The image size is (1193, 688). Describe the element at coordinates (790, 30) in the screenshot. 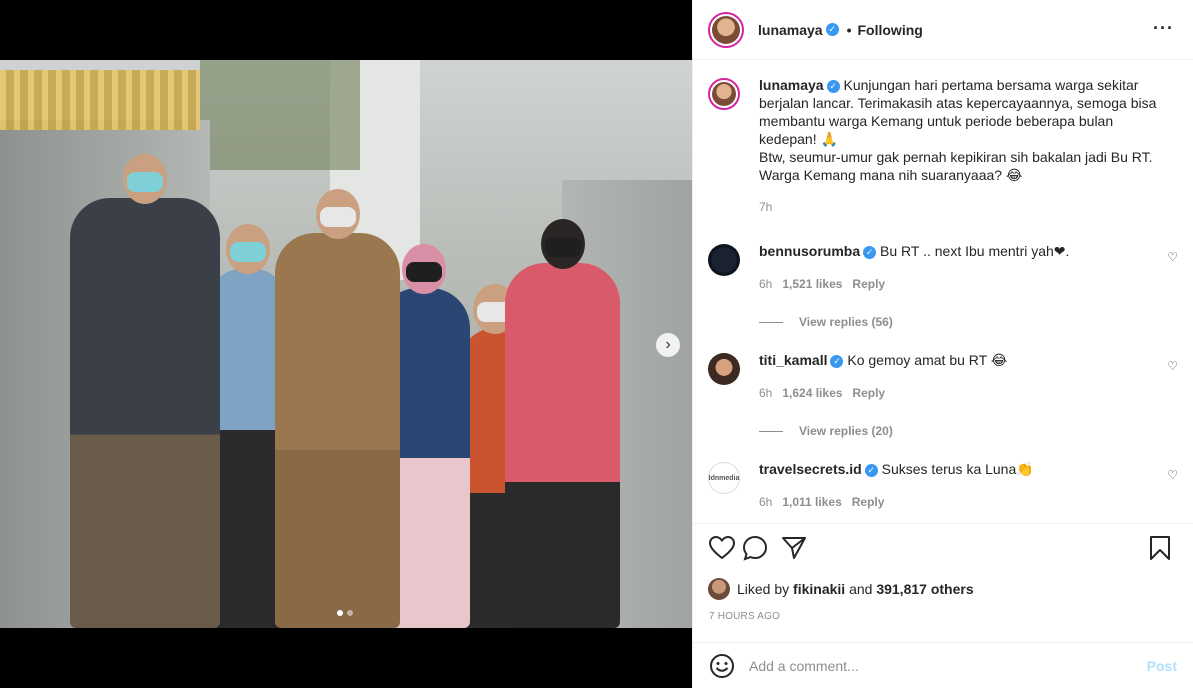

I see `post-username: lunamaya` at that location.